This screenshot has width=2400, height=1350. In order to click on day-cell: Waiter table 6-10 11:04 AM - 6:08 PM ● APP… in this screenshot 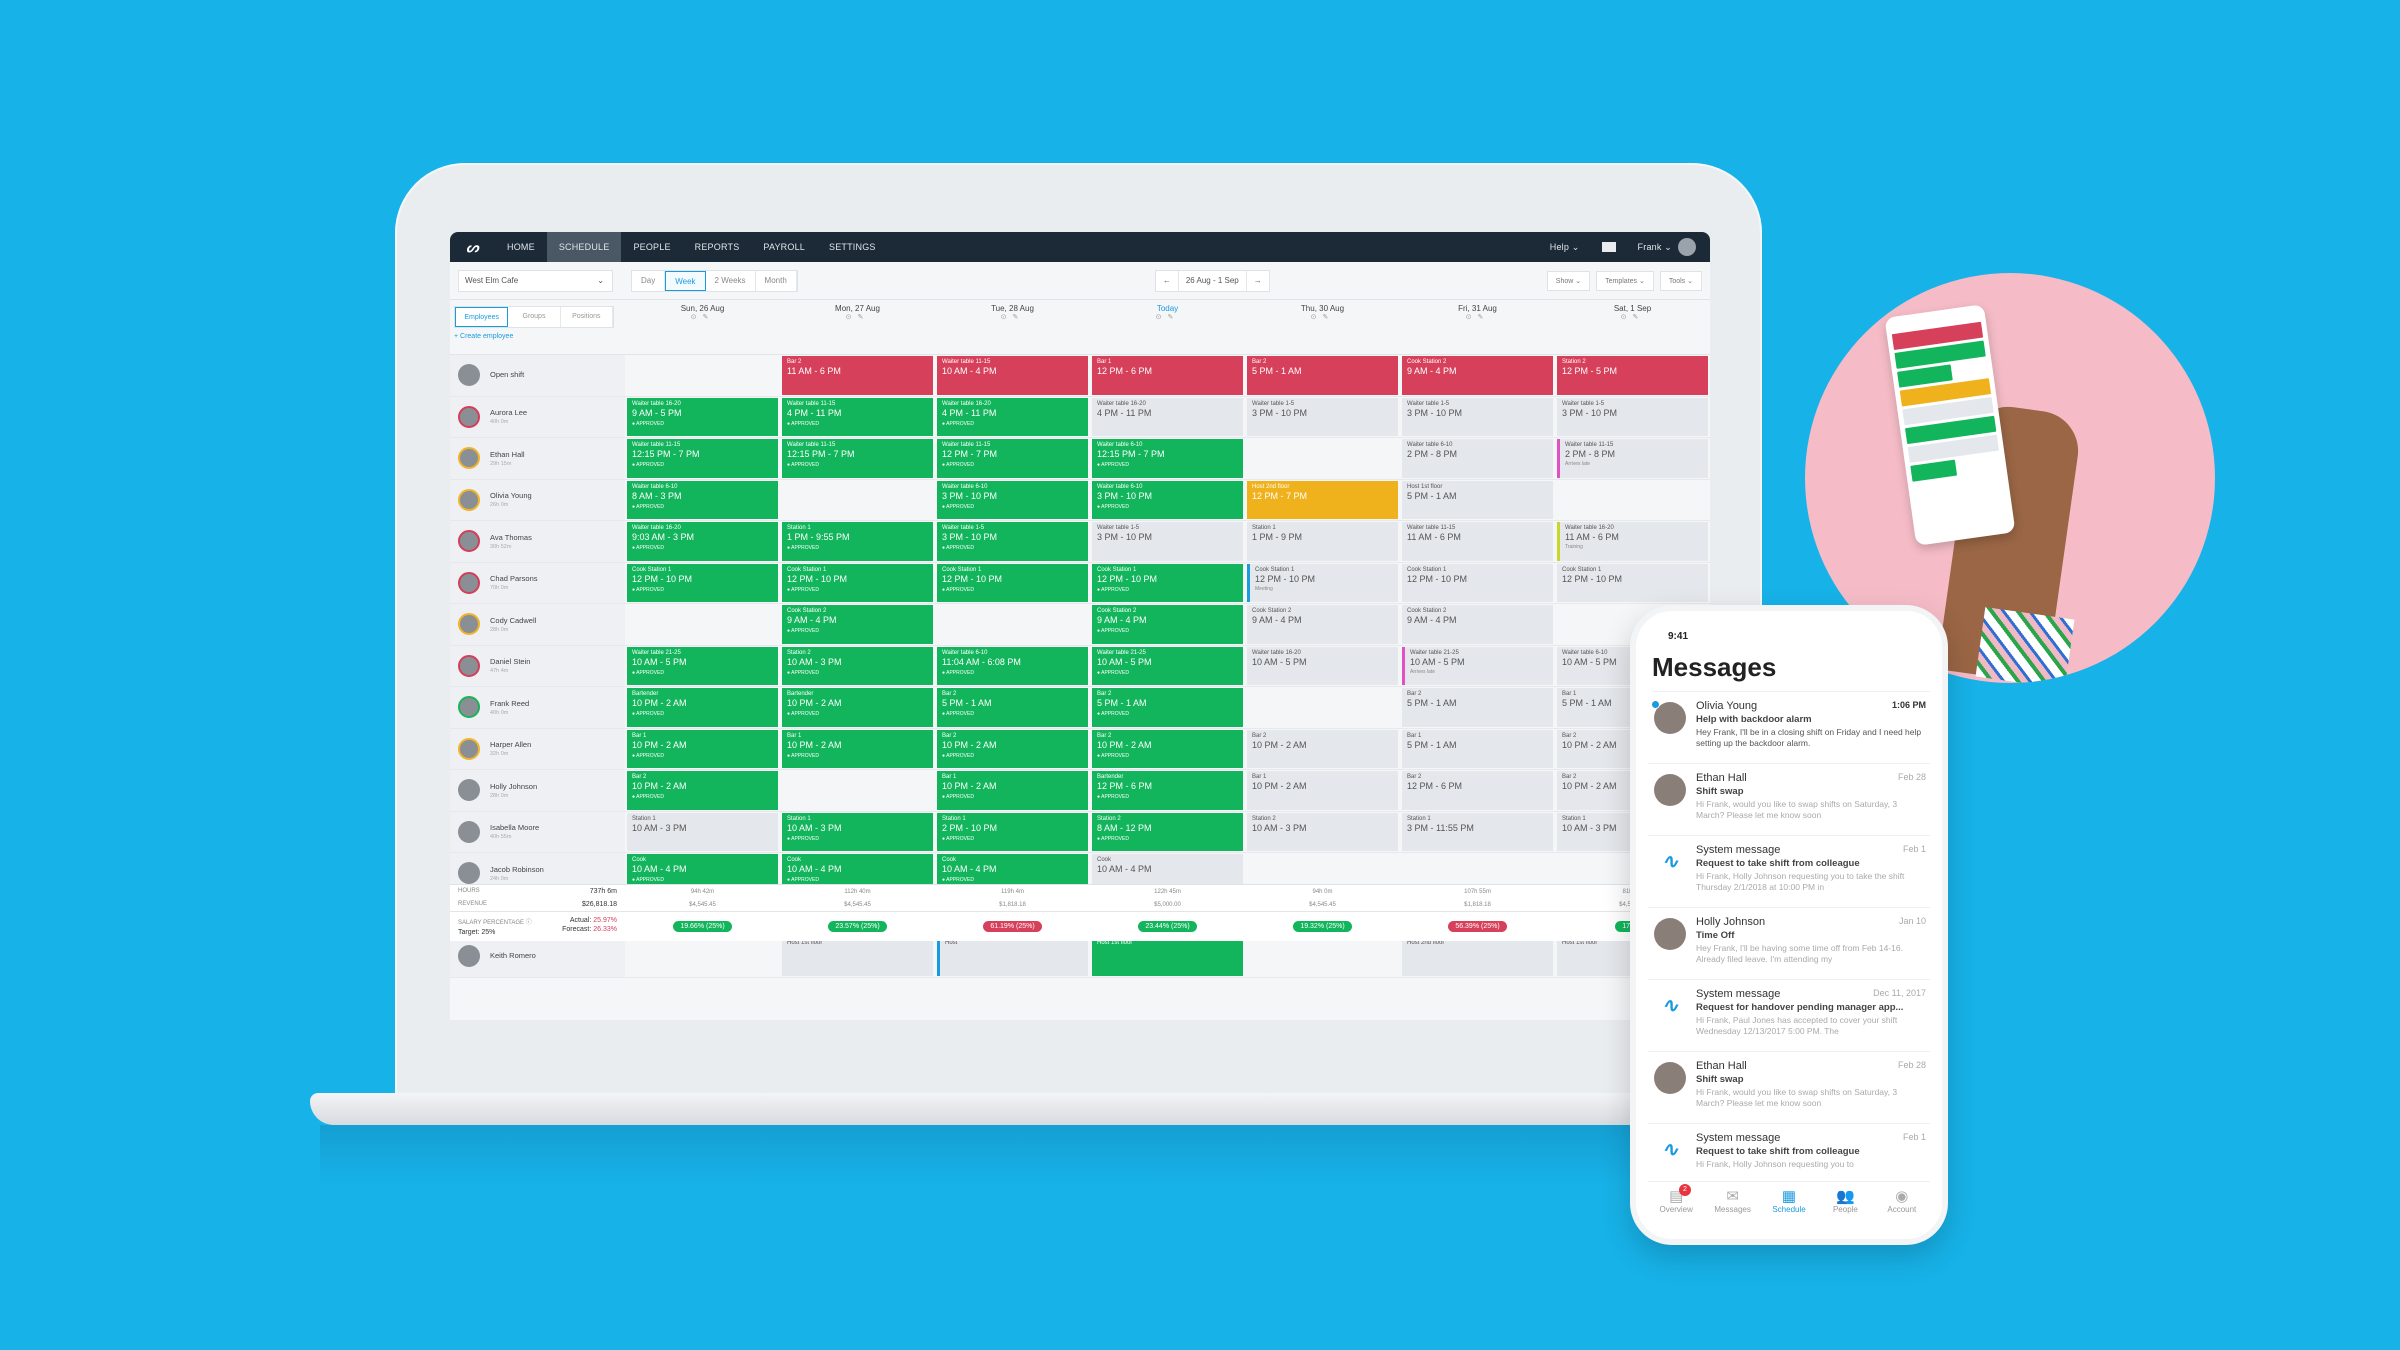, I will do `click(1012, 666)`.